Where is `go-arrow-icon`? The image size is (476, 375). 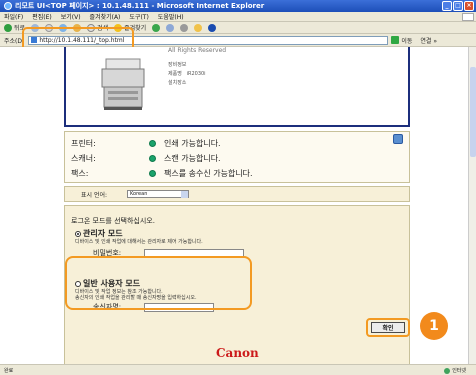
go-arrow-icon is located at coordinates (395, 40).